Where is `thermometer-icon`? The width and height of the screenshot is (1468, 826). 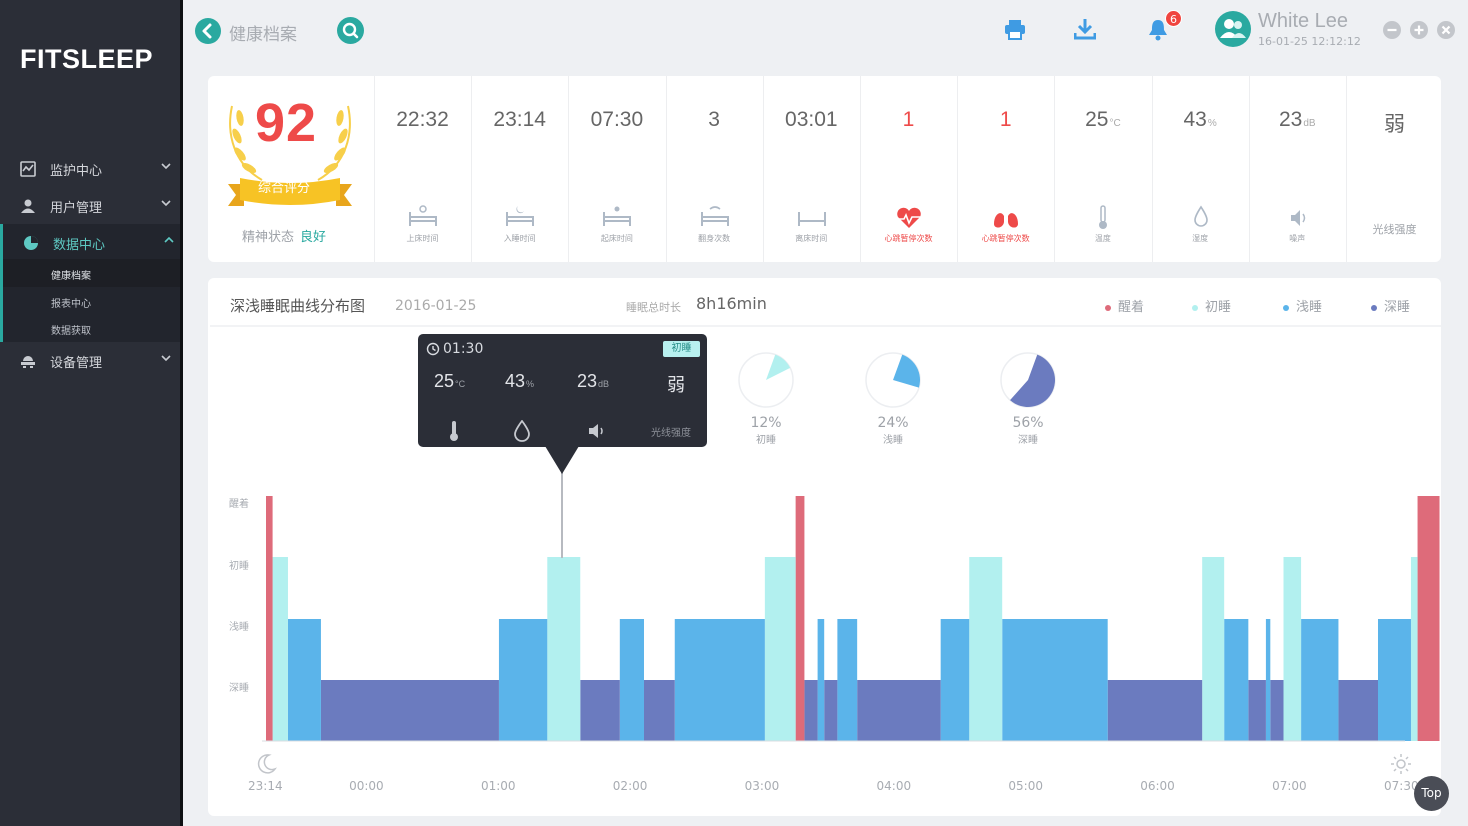 thermometer-icon is located at coordinates (454, 431).